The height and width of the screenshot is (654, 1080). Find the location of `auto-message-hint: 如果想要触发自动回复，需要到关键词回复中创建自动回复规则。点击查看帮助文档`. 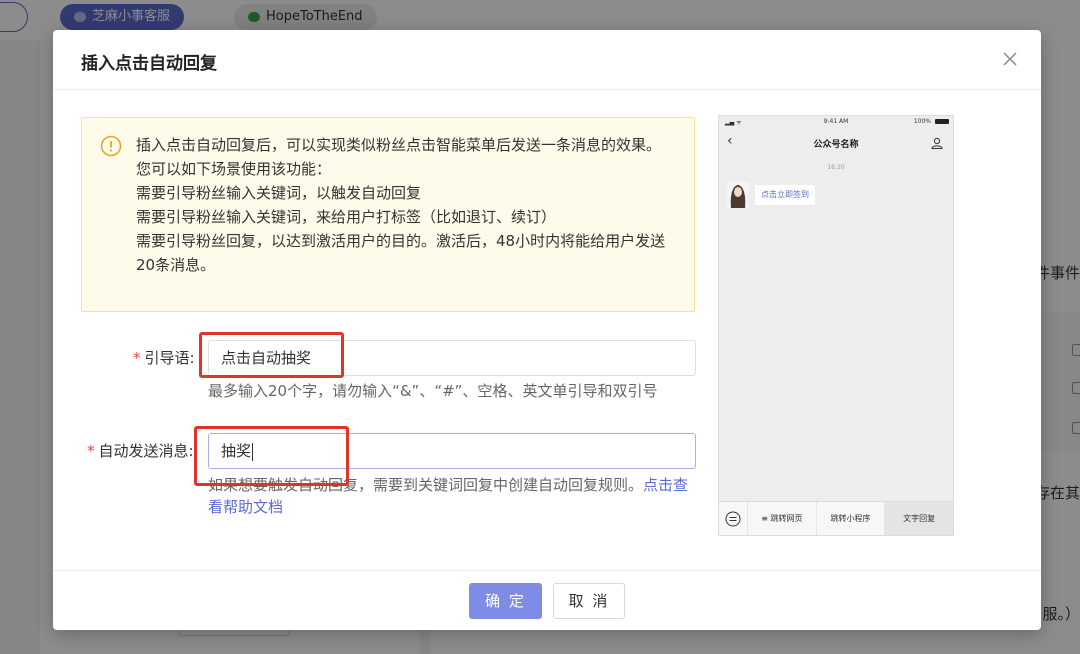

auto-message-hint: 如果想要触发自动回复，需要到关键词回复中创建自动回复规则。点击查看帮助文档 is located at coordinates (453, 496).